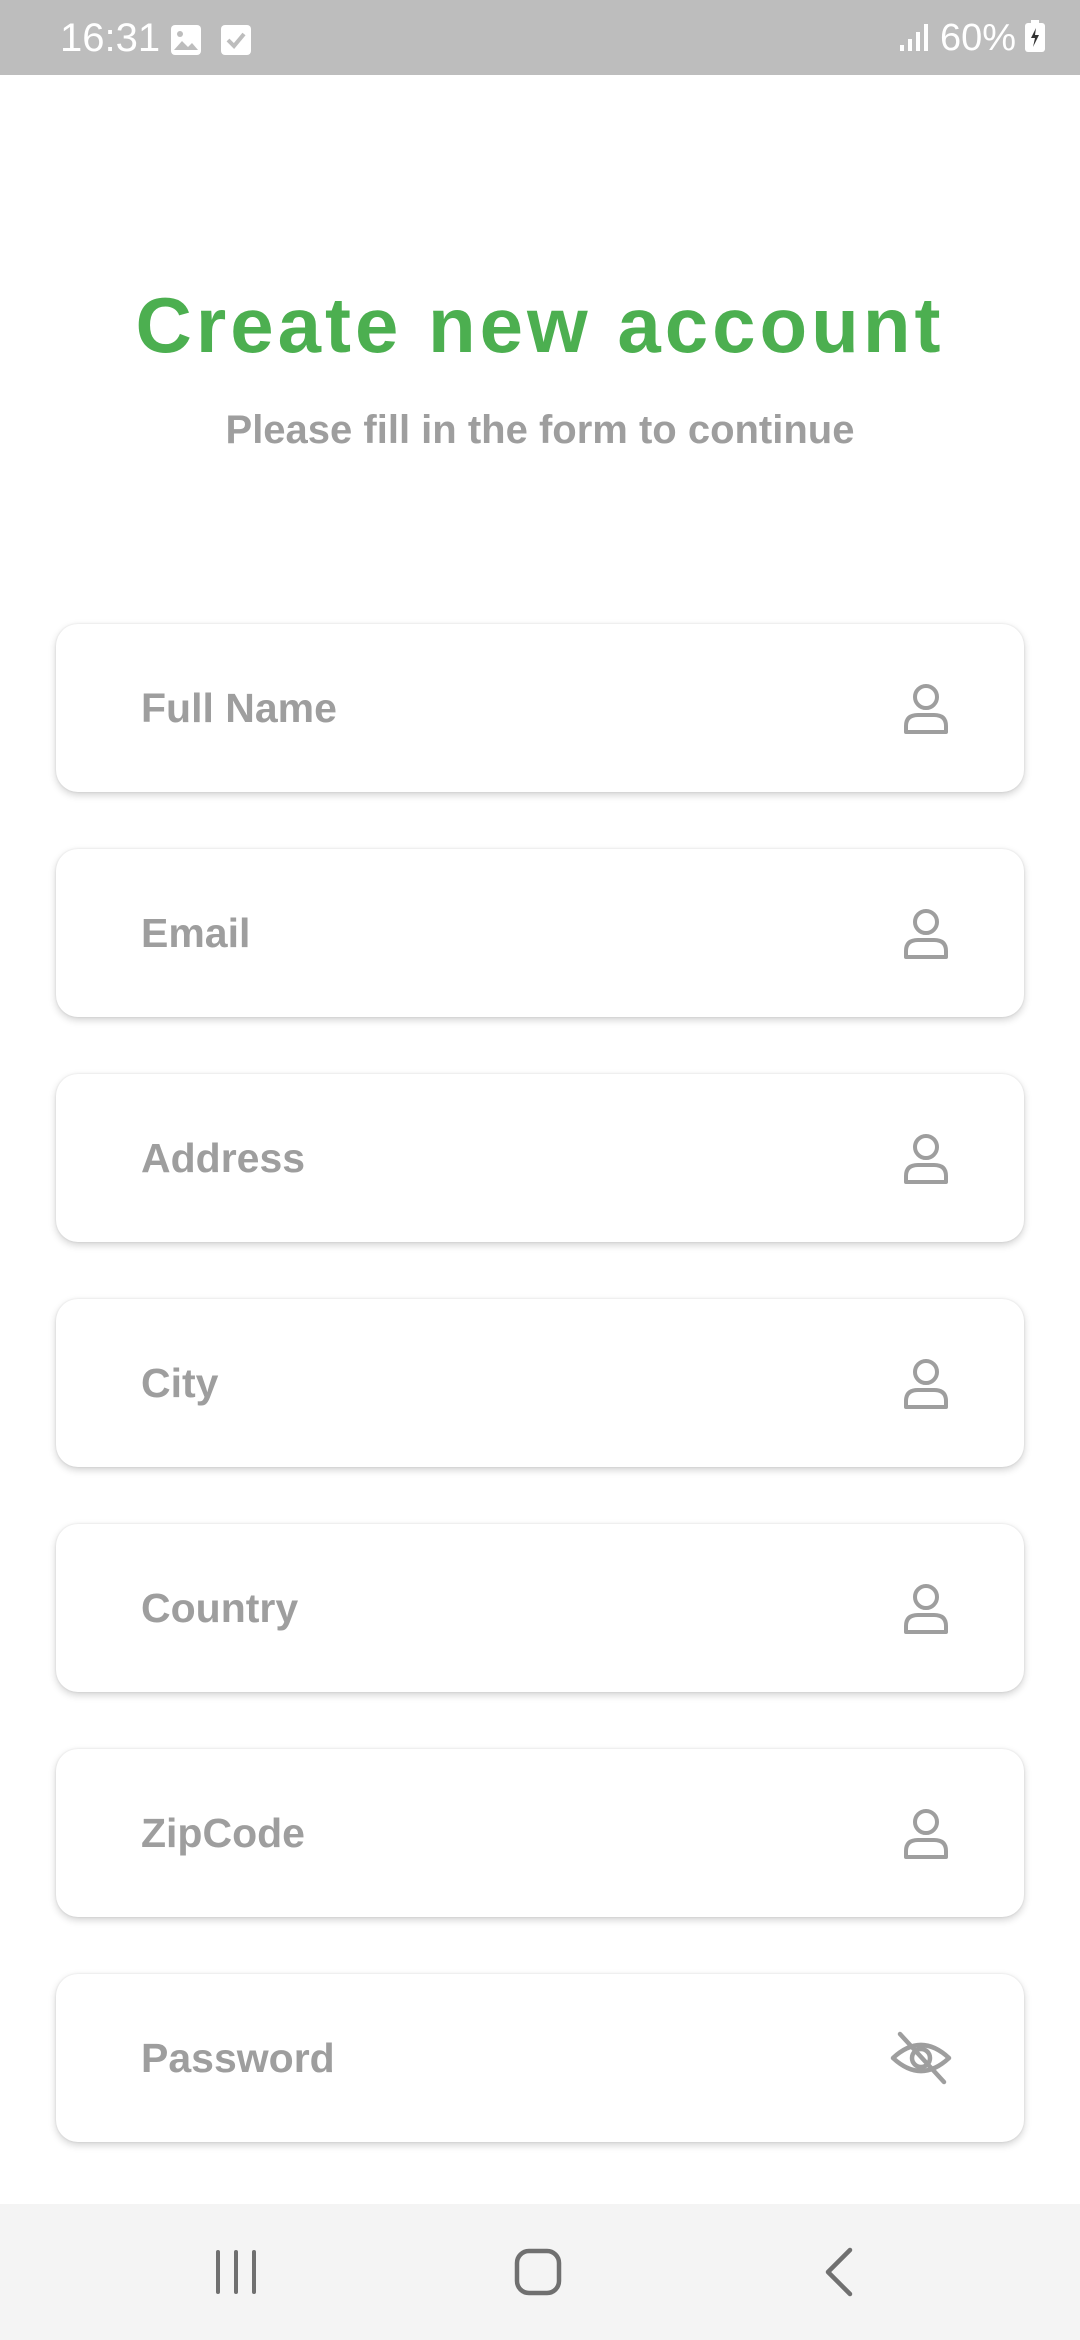  Describe the element at coordinates (110, 38) in the screenshot. I see `status-time: 16:31` at that location.